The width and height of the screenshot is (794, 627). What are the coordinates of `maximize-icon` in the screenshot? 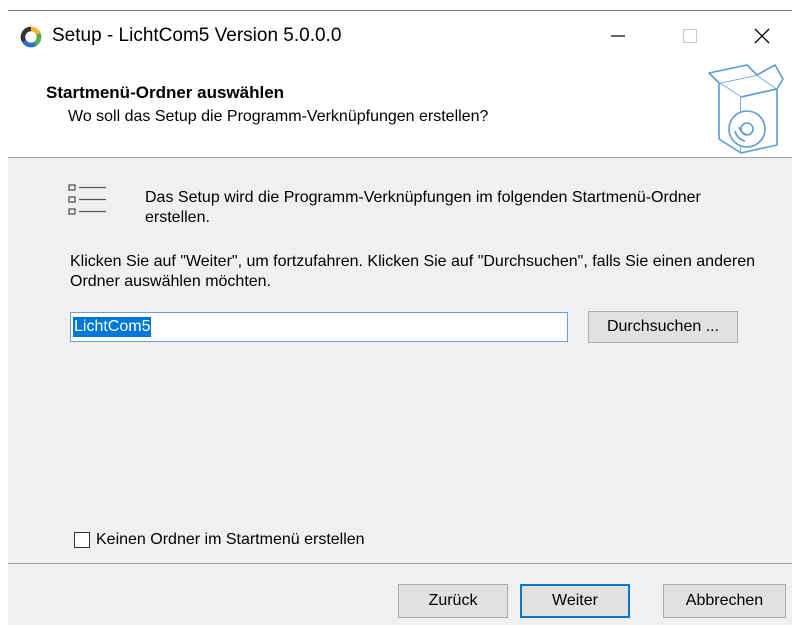 It's located at (690, 36).